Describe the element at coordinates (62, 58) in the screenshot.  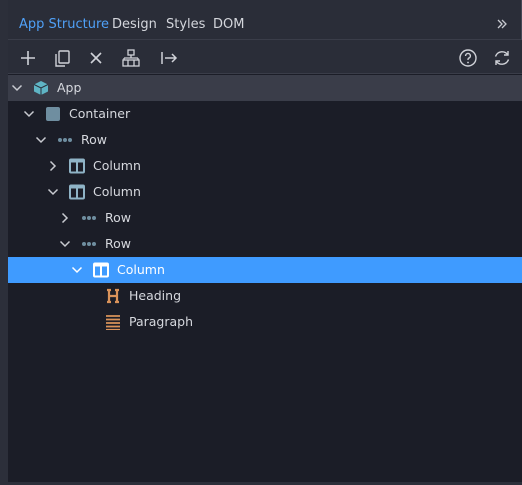
I see `copy-icon` at that location.